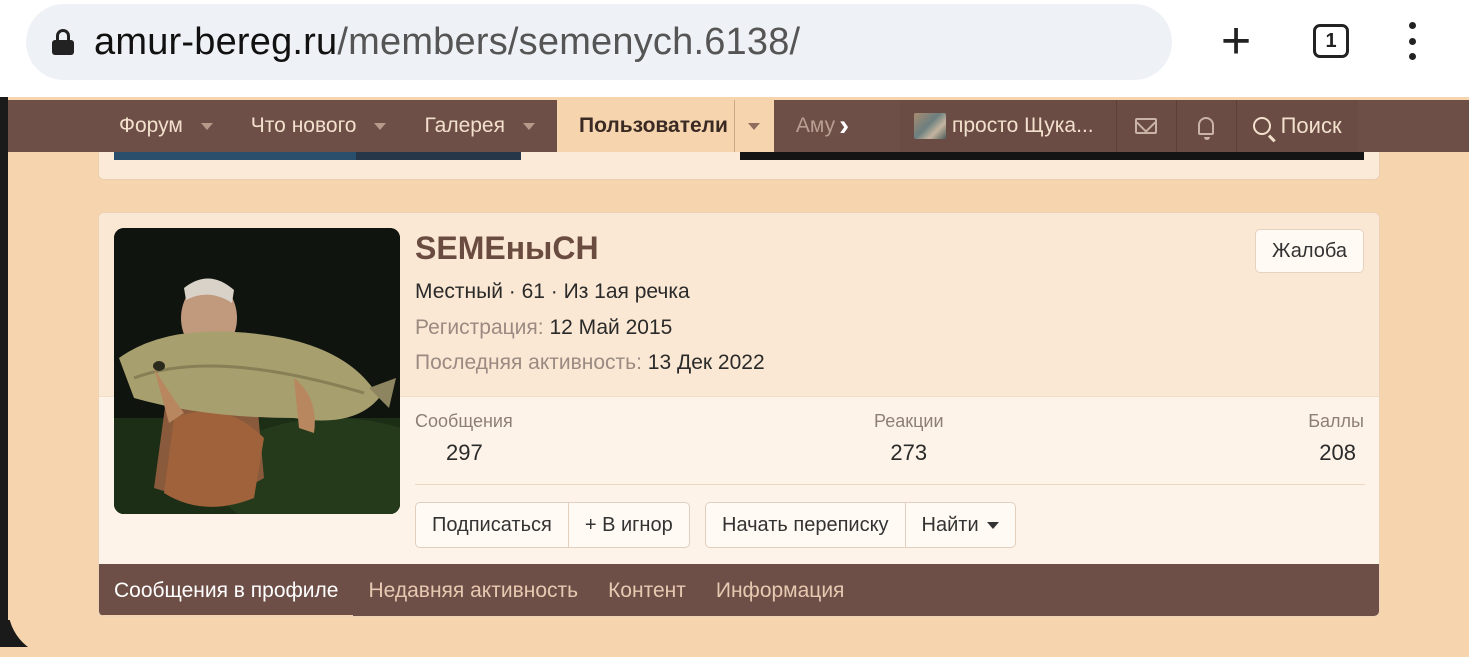  Describe the element at coordinates (464, 438) in the screenshot. I see `stat-messages: Сообщения 297` at that location.